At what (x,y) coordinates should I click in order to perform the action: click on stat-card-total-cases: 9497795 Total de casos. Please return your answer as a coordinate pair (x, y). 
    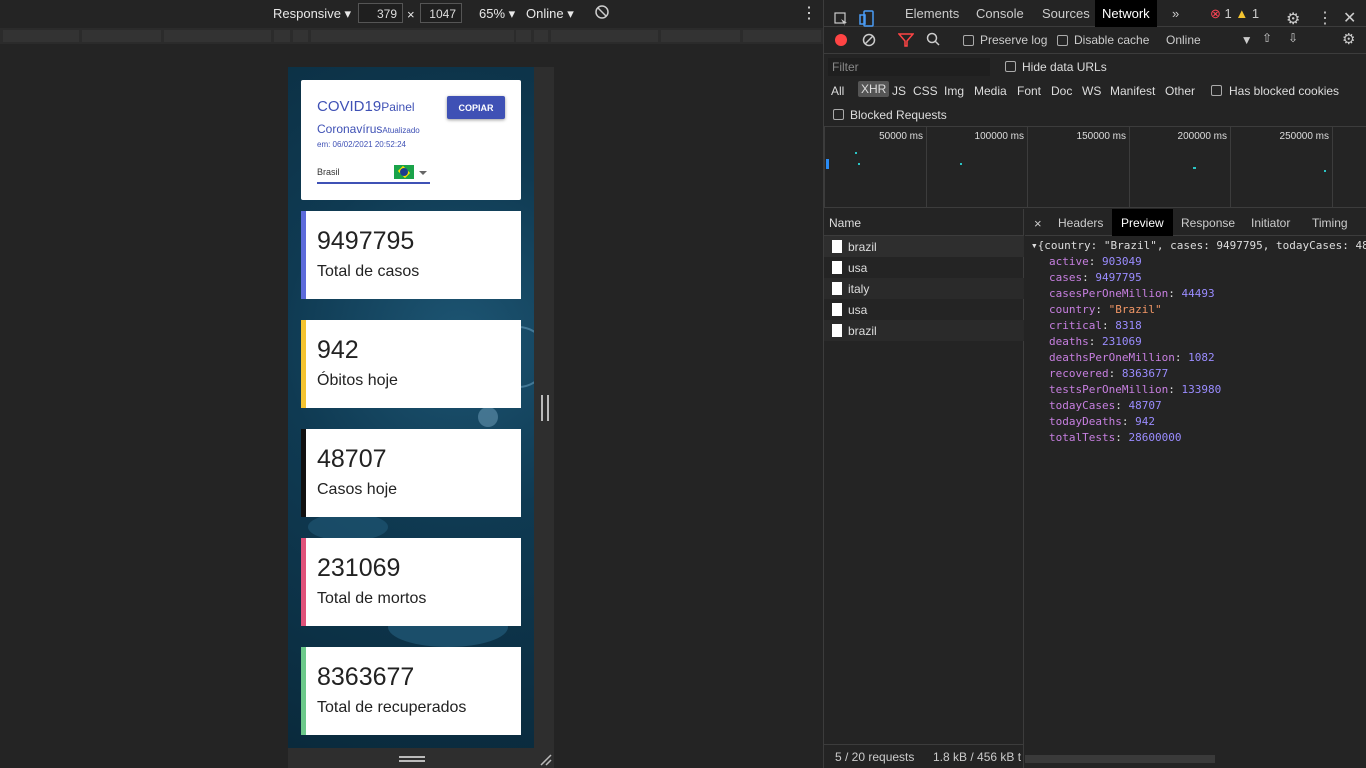
    Looking at the image, I should click on (411, 255).